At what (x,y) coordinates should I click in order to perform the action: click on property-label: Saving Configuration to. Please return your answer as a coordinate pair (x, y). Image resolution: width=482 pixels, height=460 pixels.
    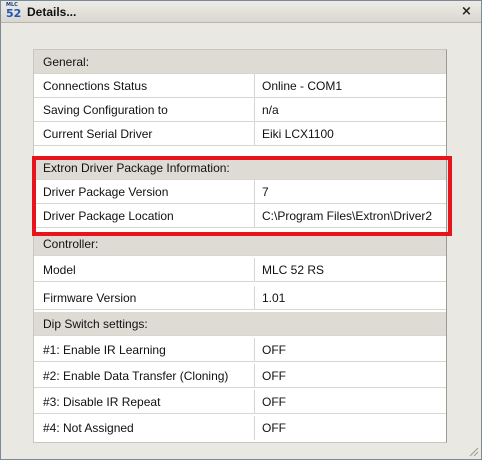
    Looking at the image, I should click on (144, 109).